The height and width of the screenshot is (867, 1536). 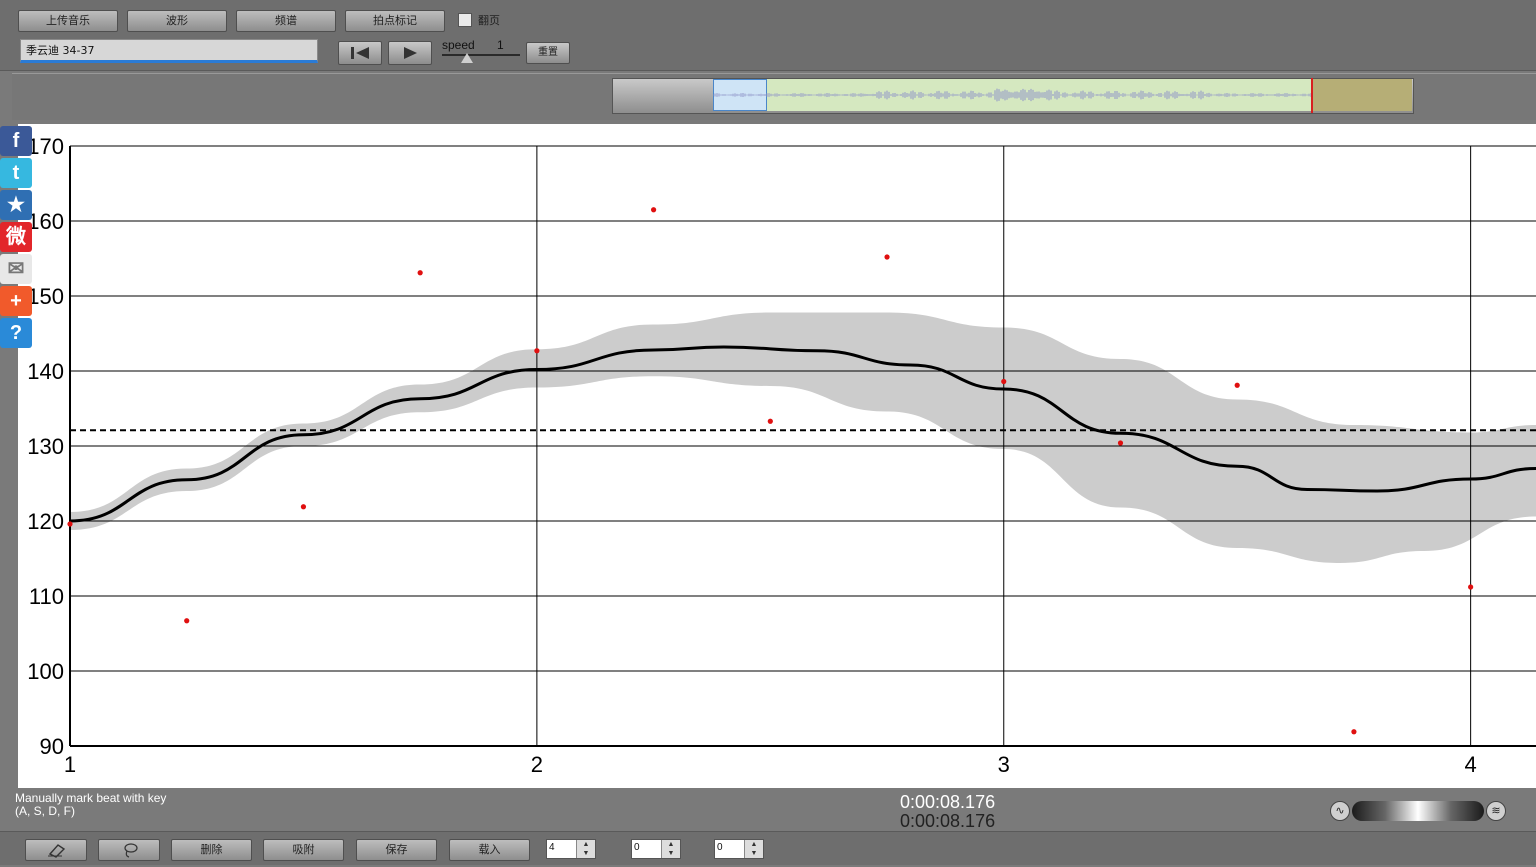 I want to click on y-tick-label: 110, so click(x=46, y=596).